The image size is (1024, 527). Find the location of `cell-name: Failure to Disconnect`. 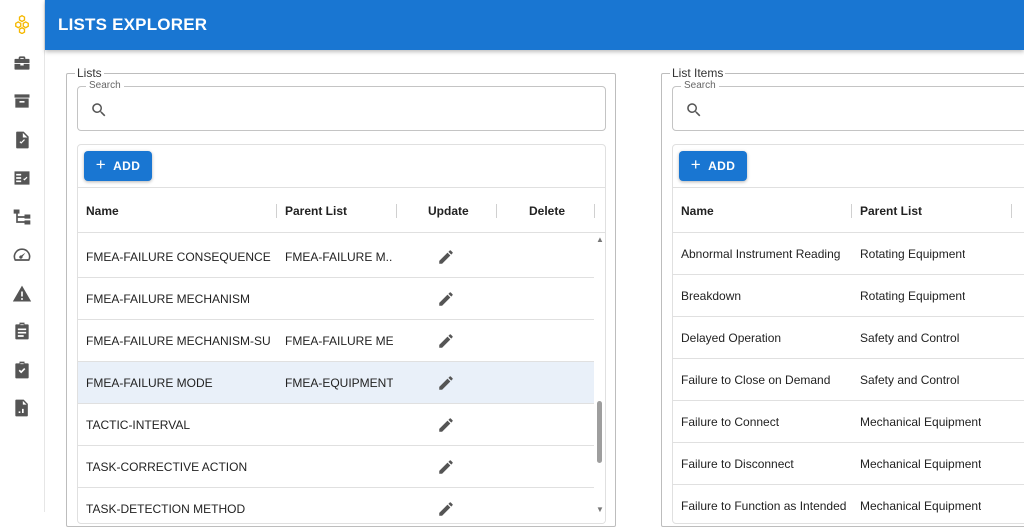

cell-name: Failure to Disconnect is located at coordinates (737, 464).